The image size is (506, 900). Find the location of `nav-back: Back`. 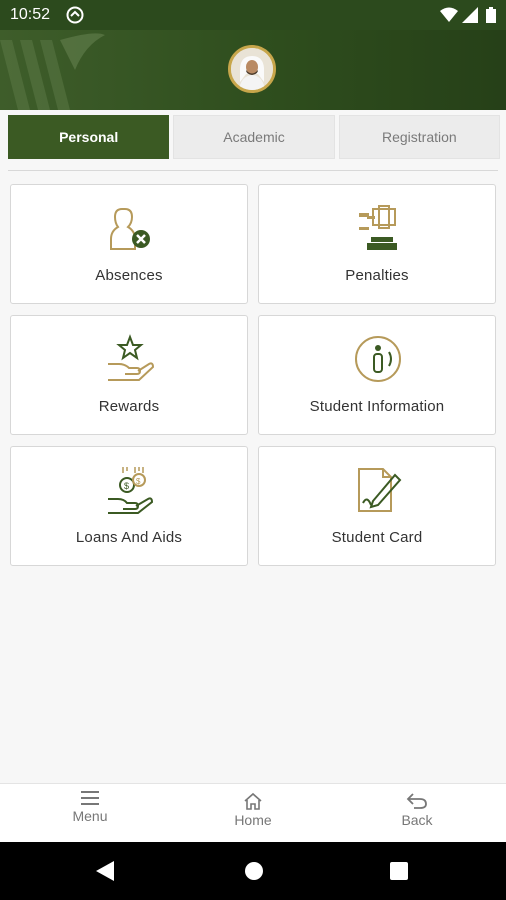

nav-back: Back is located at coordinates (417, 810).